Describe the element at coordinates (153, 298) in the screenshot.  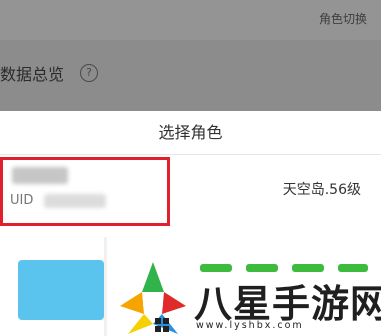
I see `watermark-logo-icon` at that location.